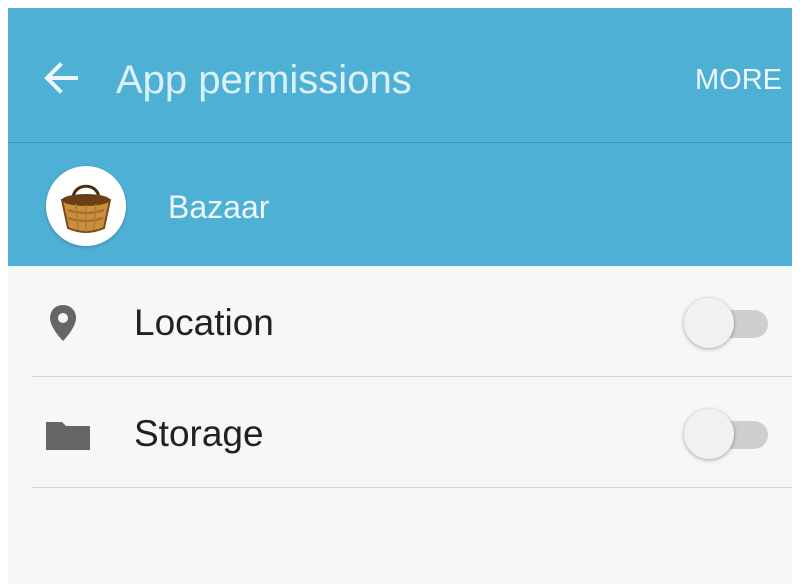 Image resolution: width=800 pixels, height=584 pixels. Describe the element at coordinates (204, 322) in the screenshot. I see `permission-label: Location` at that location.